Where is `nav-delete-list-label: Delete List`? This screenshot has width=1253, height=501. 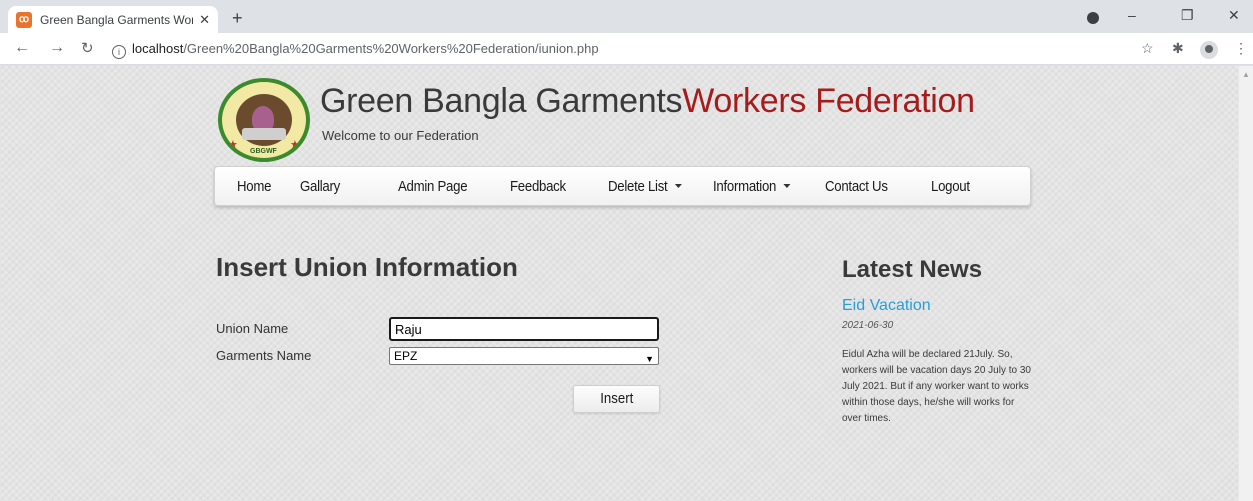
nav-delete-list-label: Delete List is located at coordinates (638, 186).